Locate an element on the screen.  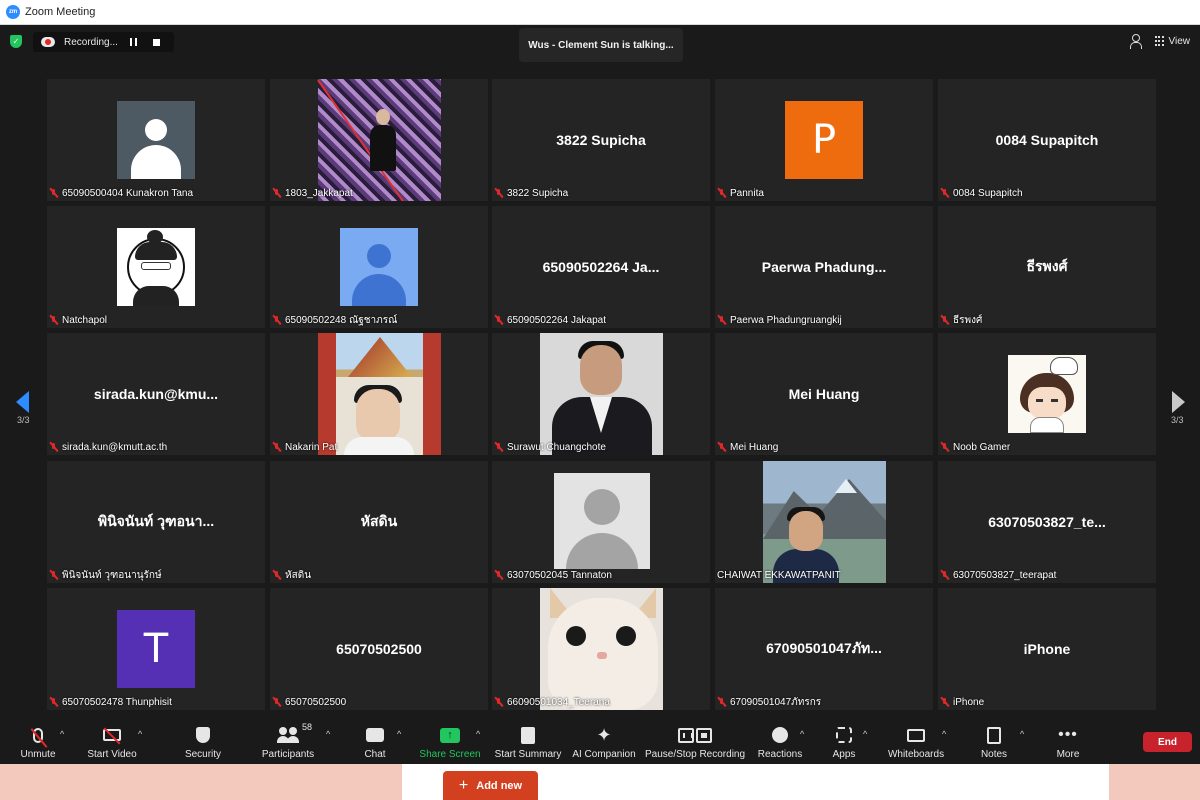
cloud-recording-icon is located at coordinates (48, 42).